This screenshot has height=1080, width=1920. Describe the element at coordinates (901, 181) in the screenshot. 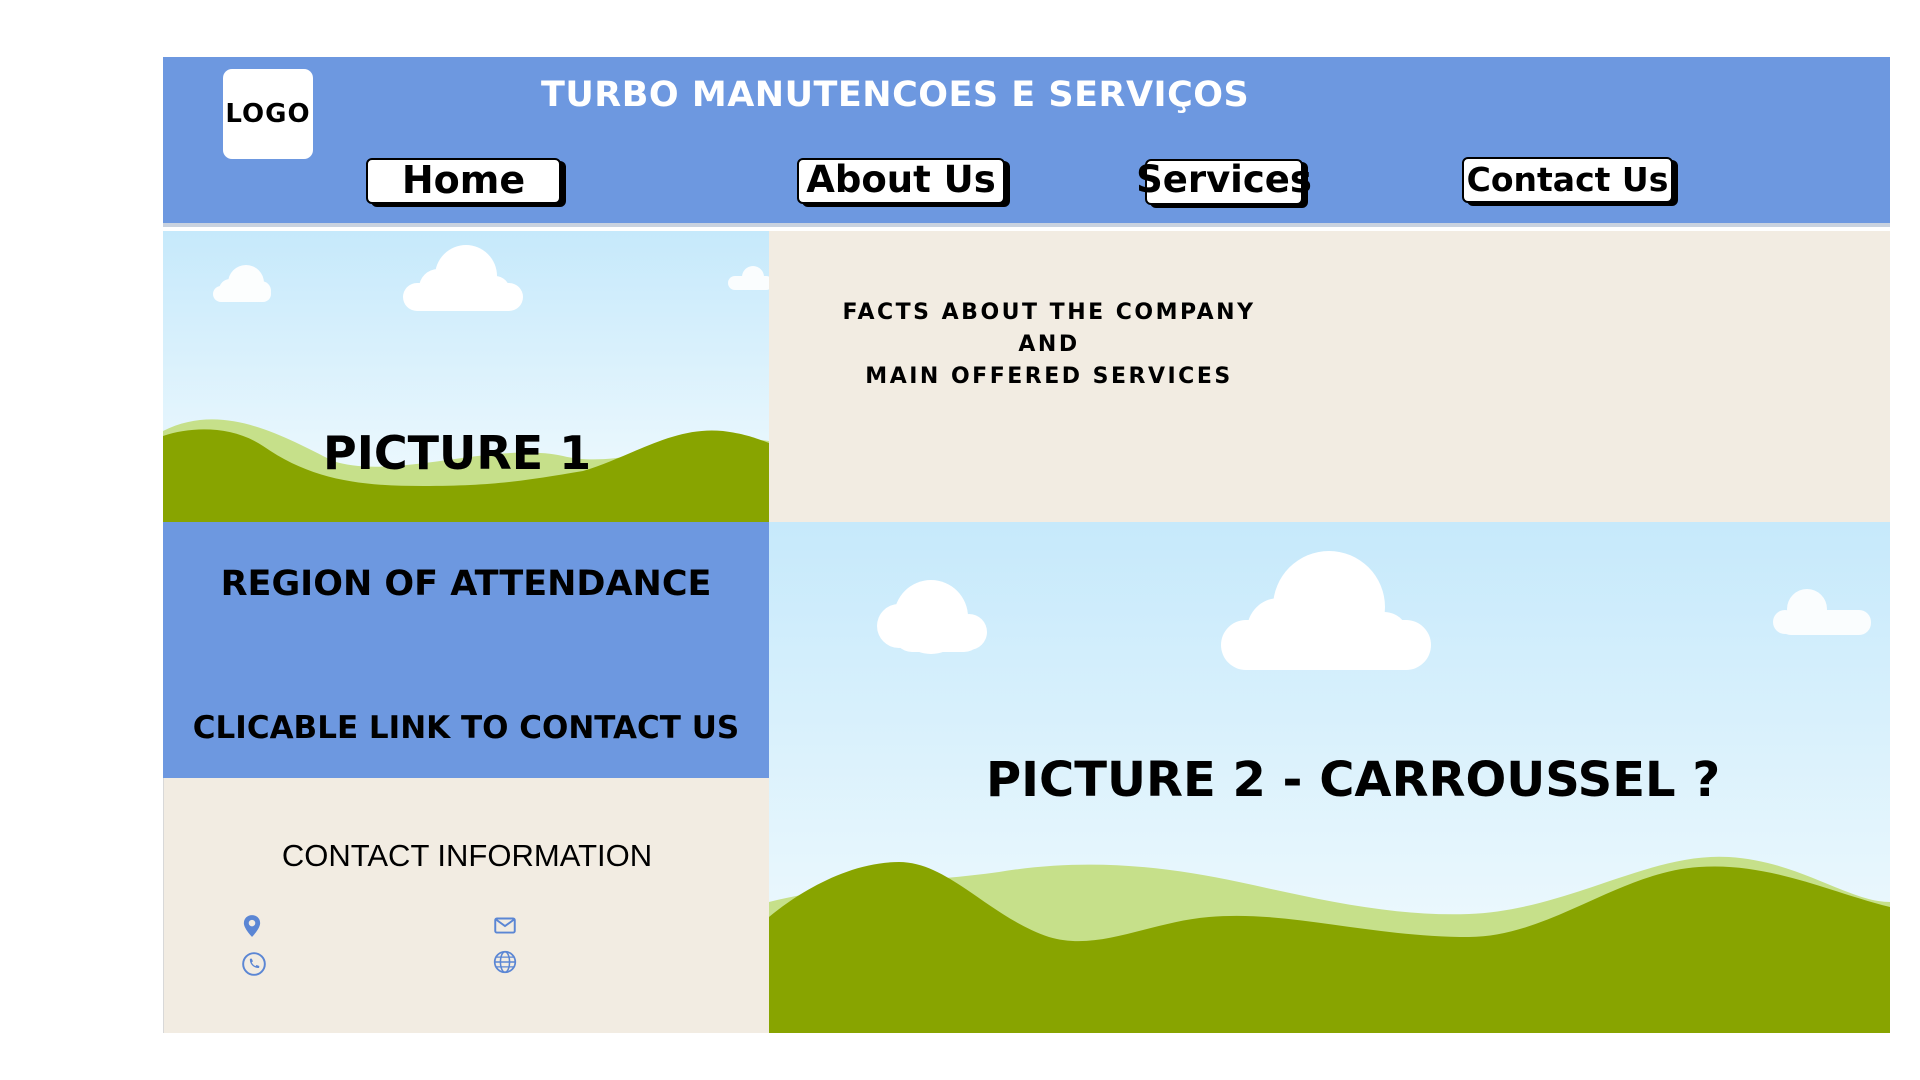

I see `nav-about-button: About Us` at that location.